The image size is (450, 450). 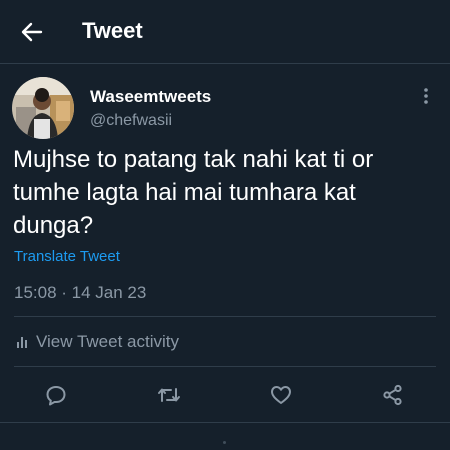 I want to click on reply-icon, so click(x=56, y=396).